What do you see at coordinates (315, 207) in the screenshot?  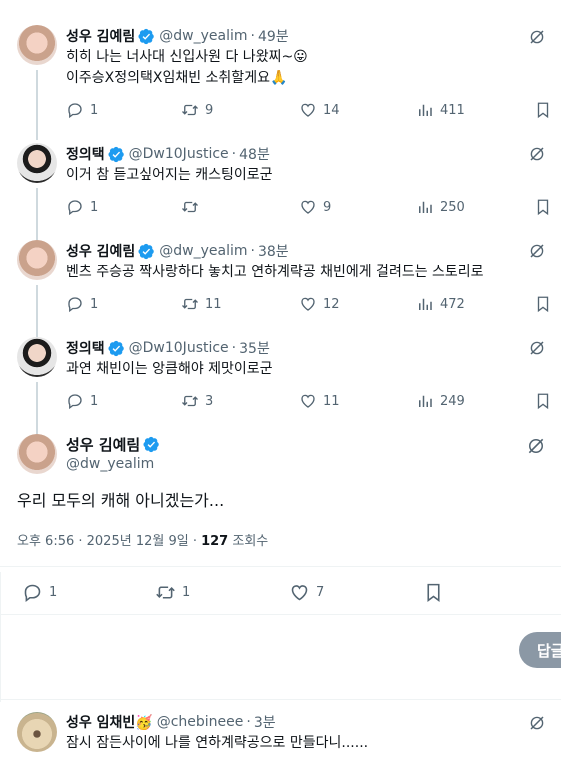 I see `like-button: 9` at bounding box center [315, 207].